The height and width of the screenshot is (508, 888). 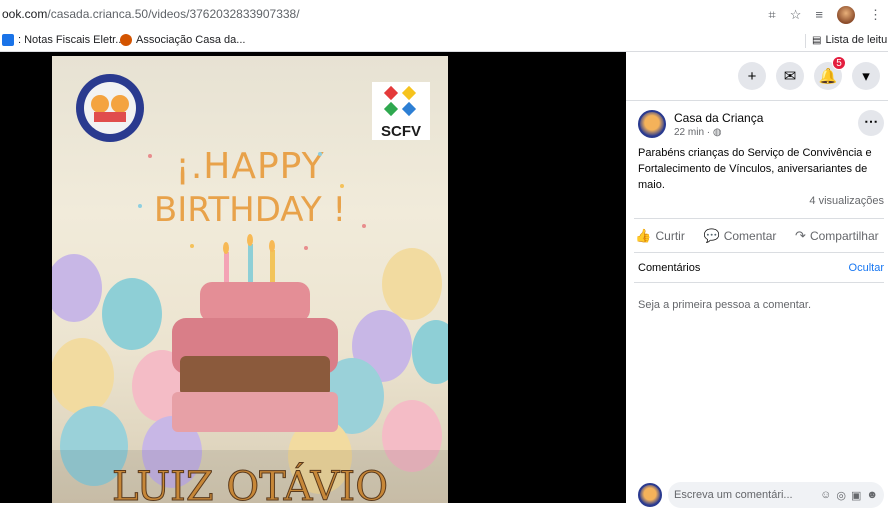 I want to click on messenger-button: ✉, so click(x=790, y=76).